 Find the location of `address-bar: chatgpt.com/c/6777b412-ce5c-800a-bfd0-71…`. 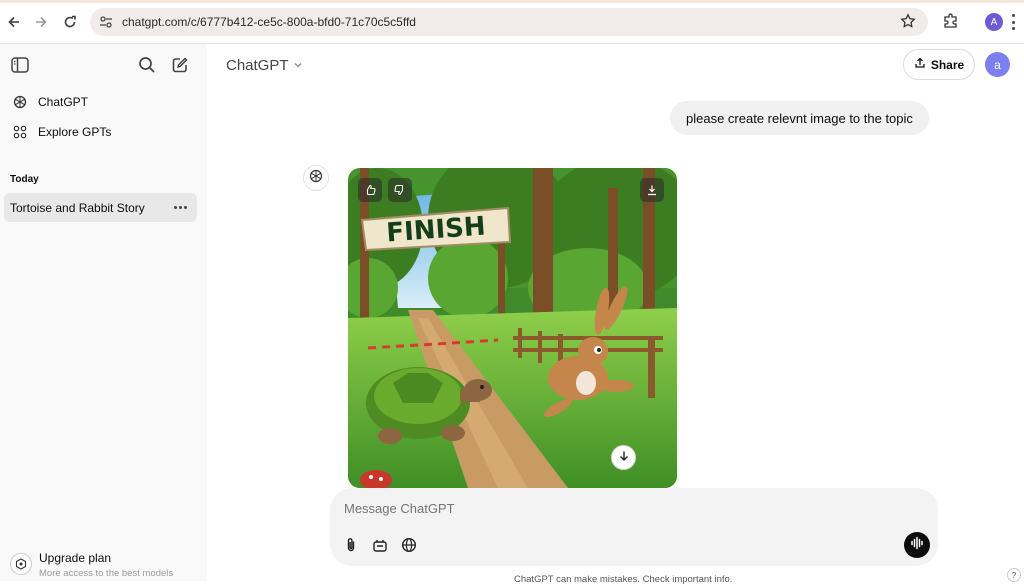

address-bar: chatgpt.com/c/6777b412-ce5c-800a-bfd0-71… is located at coordinates (509, 22).